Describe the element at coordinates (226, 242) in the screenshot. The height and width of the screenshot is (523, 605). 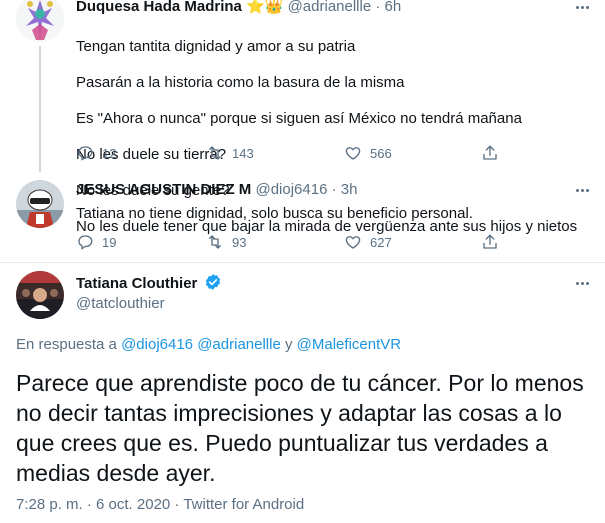
I see `retweet-button: 93` at that location.